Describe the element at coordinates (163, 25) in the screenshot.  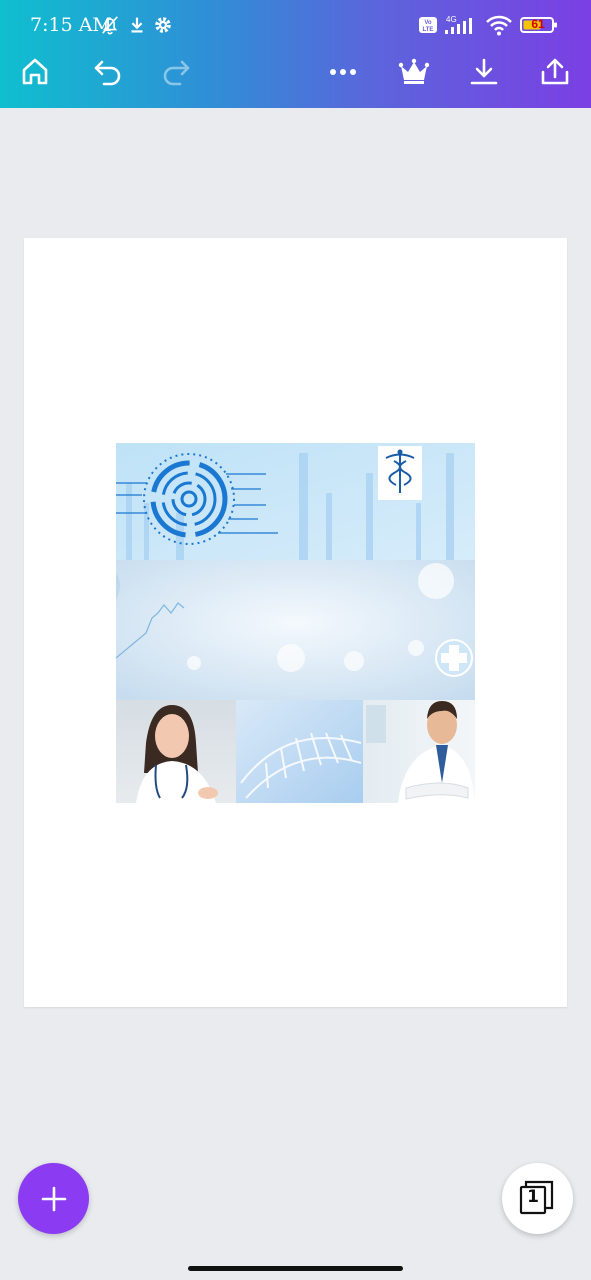
I see `gear-icon` at that location.